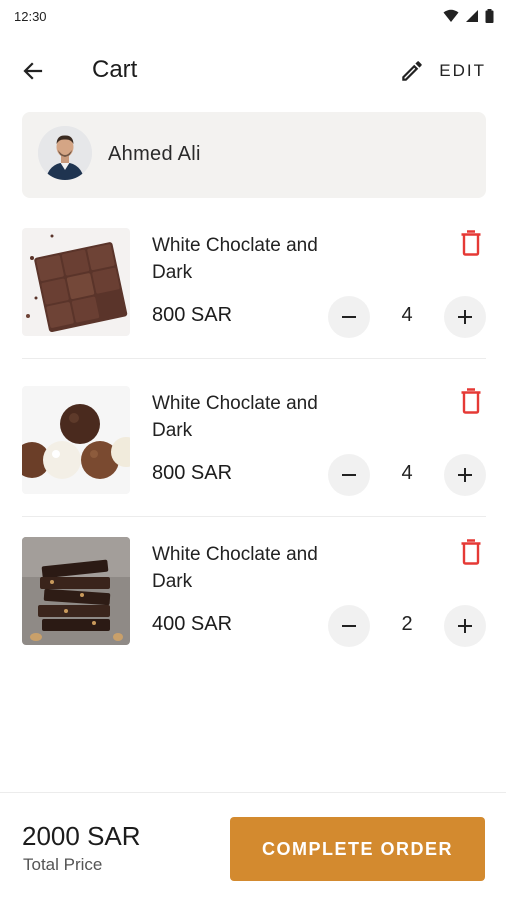  I want to click on quantity-value: 2, so click(407, 624).